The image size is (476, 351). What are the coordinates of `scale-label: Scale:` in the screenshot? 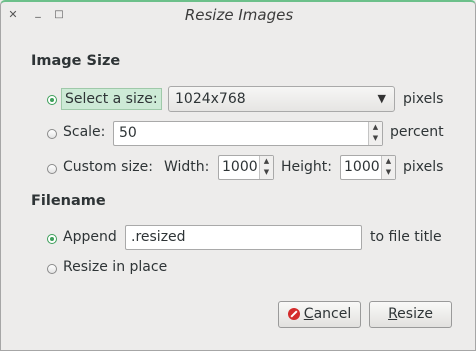 It's located at (84, 132).